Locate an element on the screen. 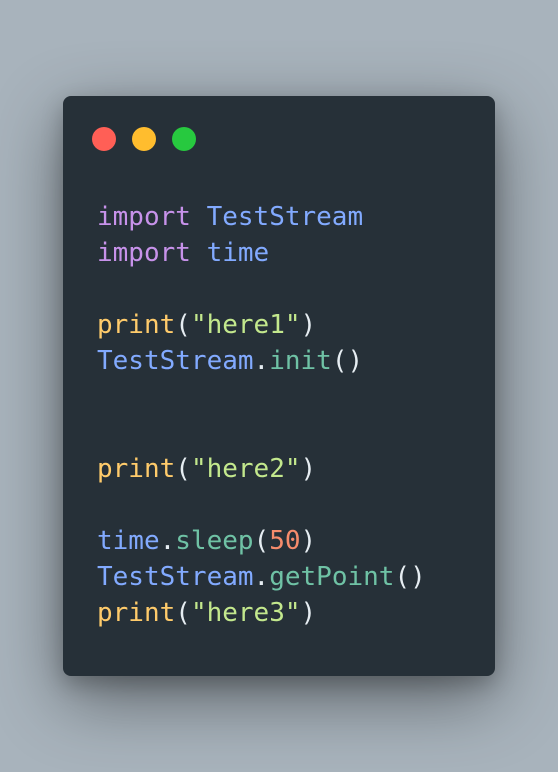 The width and height of the screenshot is (558, 772). code-line: TestStream.init() is located at coordinates (261, 361).